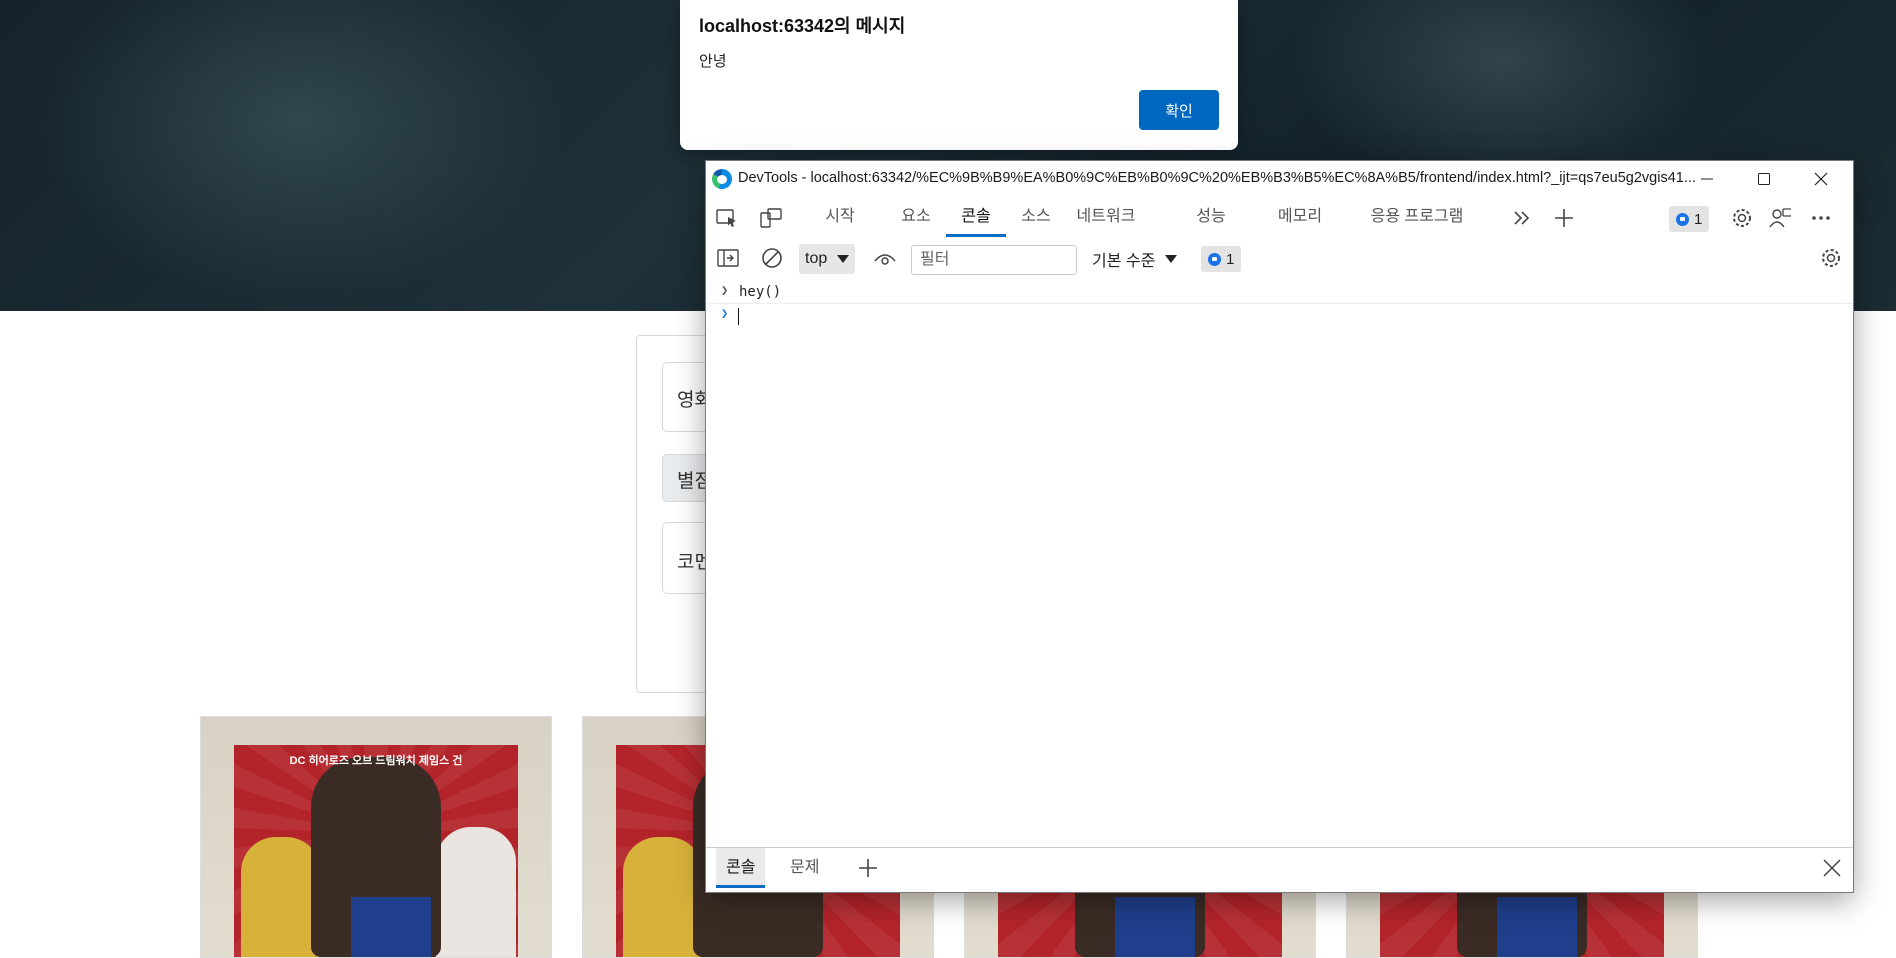 This screenshot has width=1896, height=958. Describe the element at coordinates (1764, 179) in the screenshot. I see `maximize-icon` at that location.